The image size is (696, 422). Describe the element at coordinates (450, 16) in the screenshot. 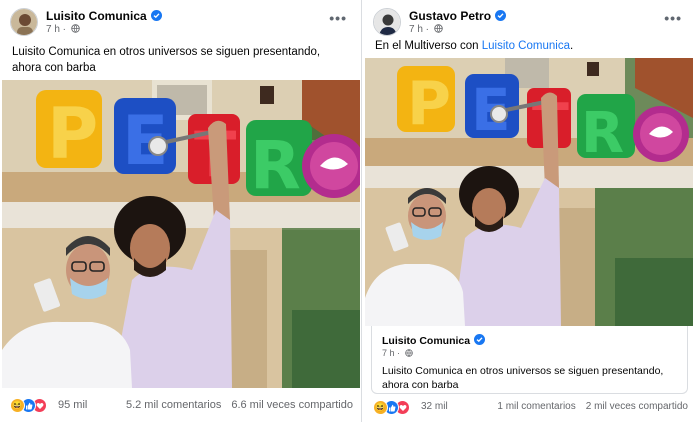

I see `author-name-text: Gustavo Petro` at that location.